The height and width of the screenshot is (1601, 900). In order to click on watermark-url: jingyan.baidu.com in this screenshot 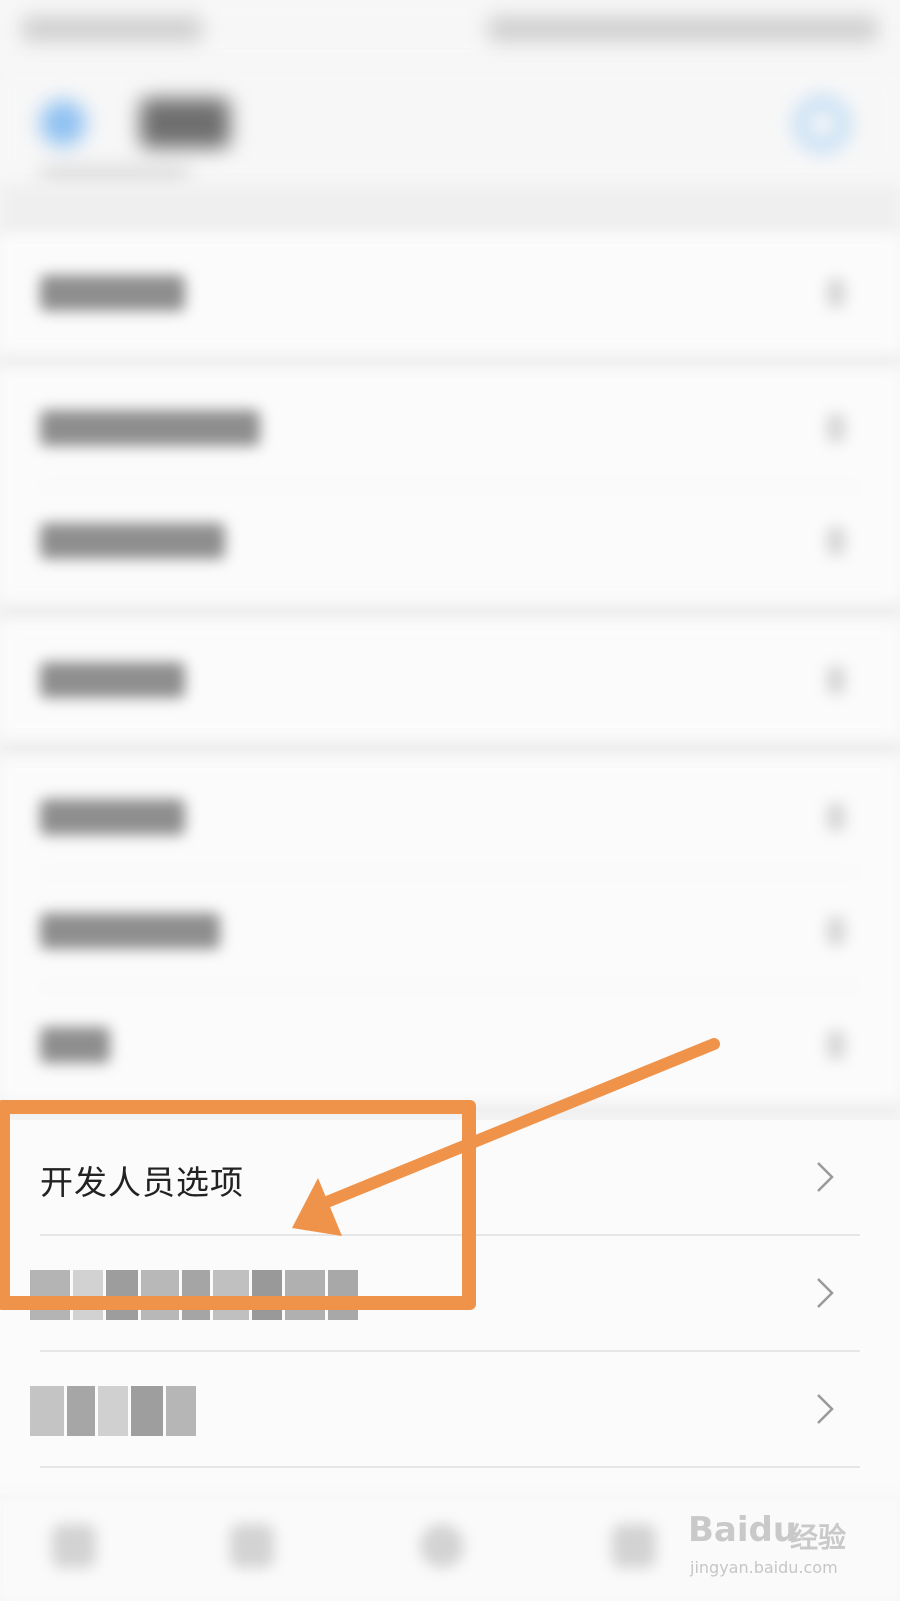, I will do `click(764, 1567)`.